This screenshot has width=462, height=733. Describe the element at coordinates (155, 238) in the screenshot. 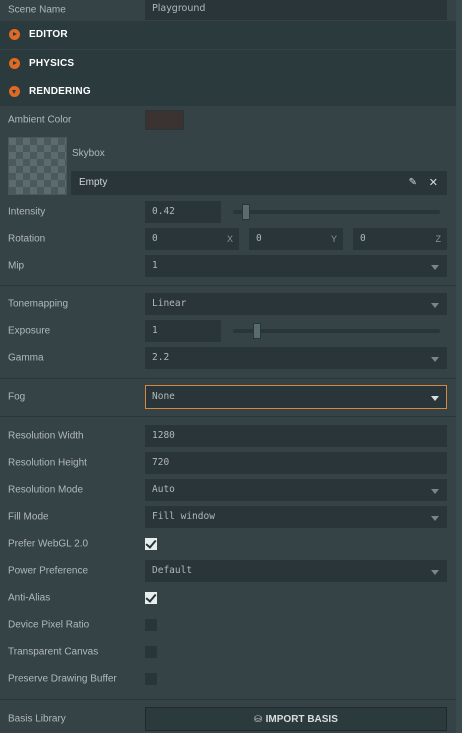

I see `rotation-x-value: 0` at that location.